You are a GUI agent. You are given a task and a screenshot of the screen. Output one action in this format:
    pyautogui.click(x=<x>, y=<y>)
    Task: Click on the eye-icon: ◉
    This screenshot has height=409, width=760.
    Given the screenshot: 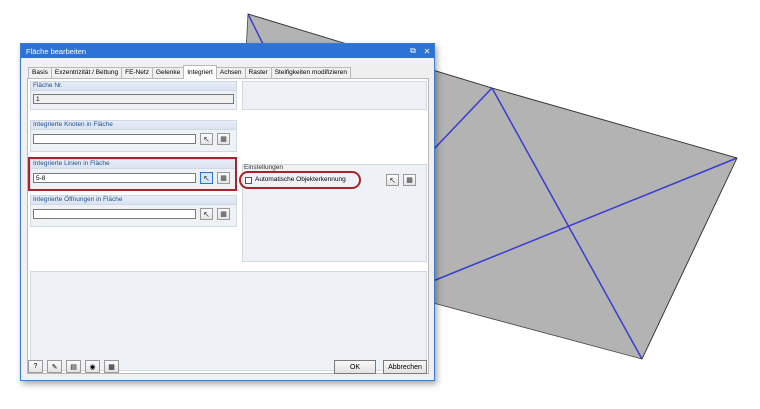 What is the action you would take?
    pyautogui.click(x=92, y=367)
    